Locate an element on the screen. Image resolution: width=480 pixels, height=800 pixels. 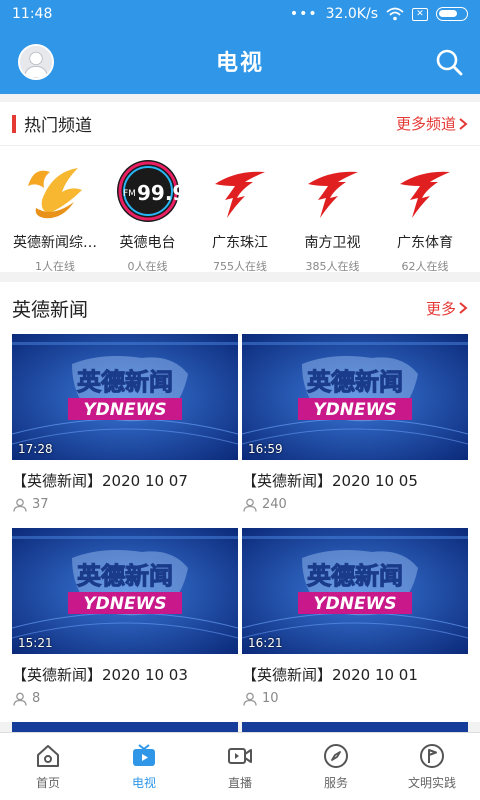
tab-home: 首页 is located at coordinates (48, 766).